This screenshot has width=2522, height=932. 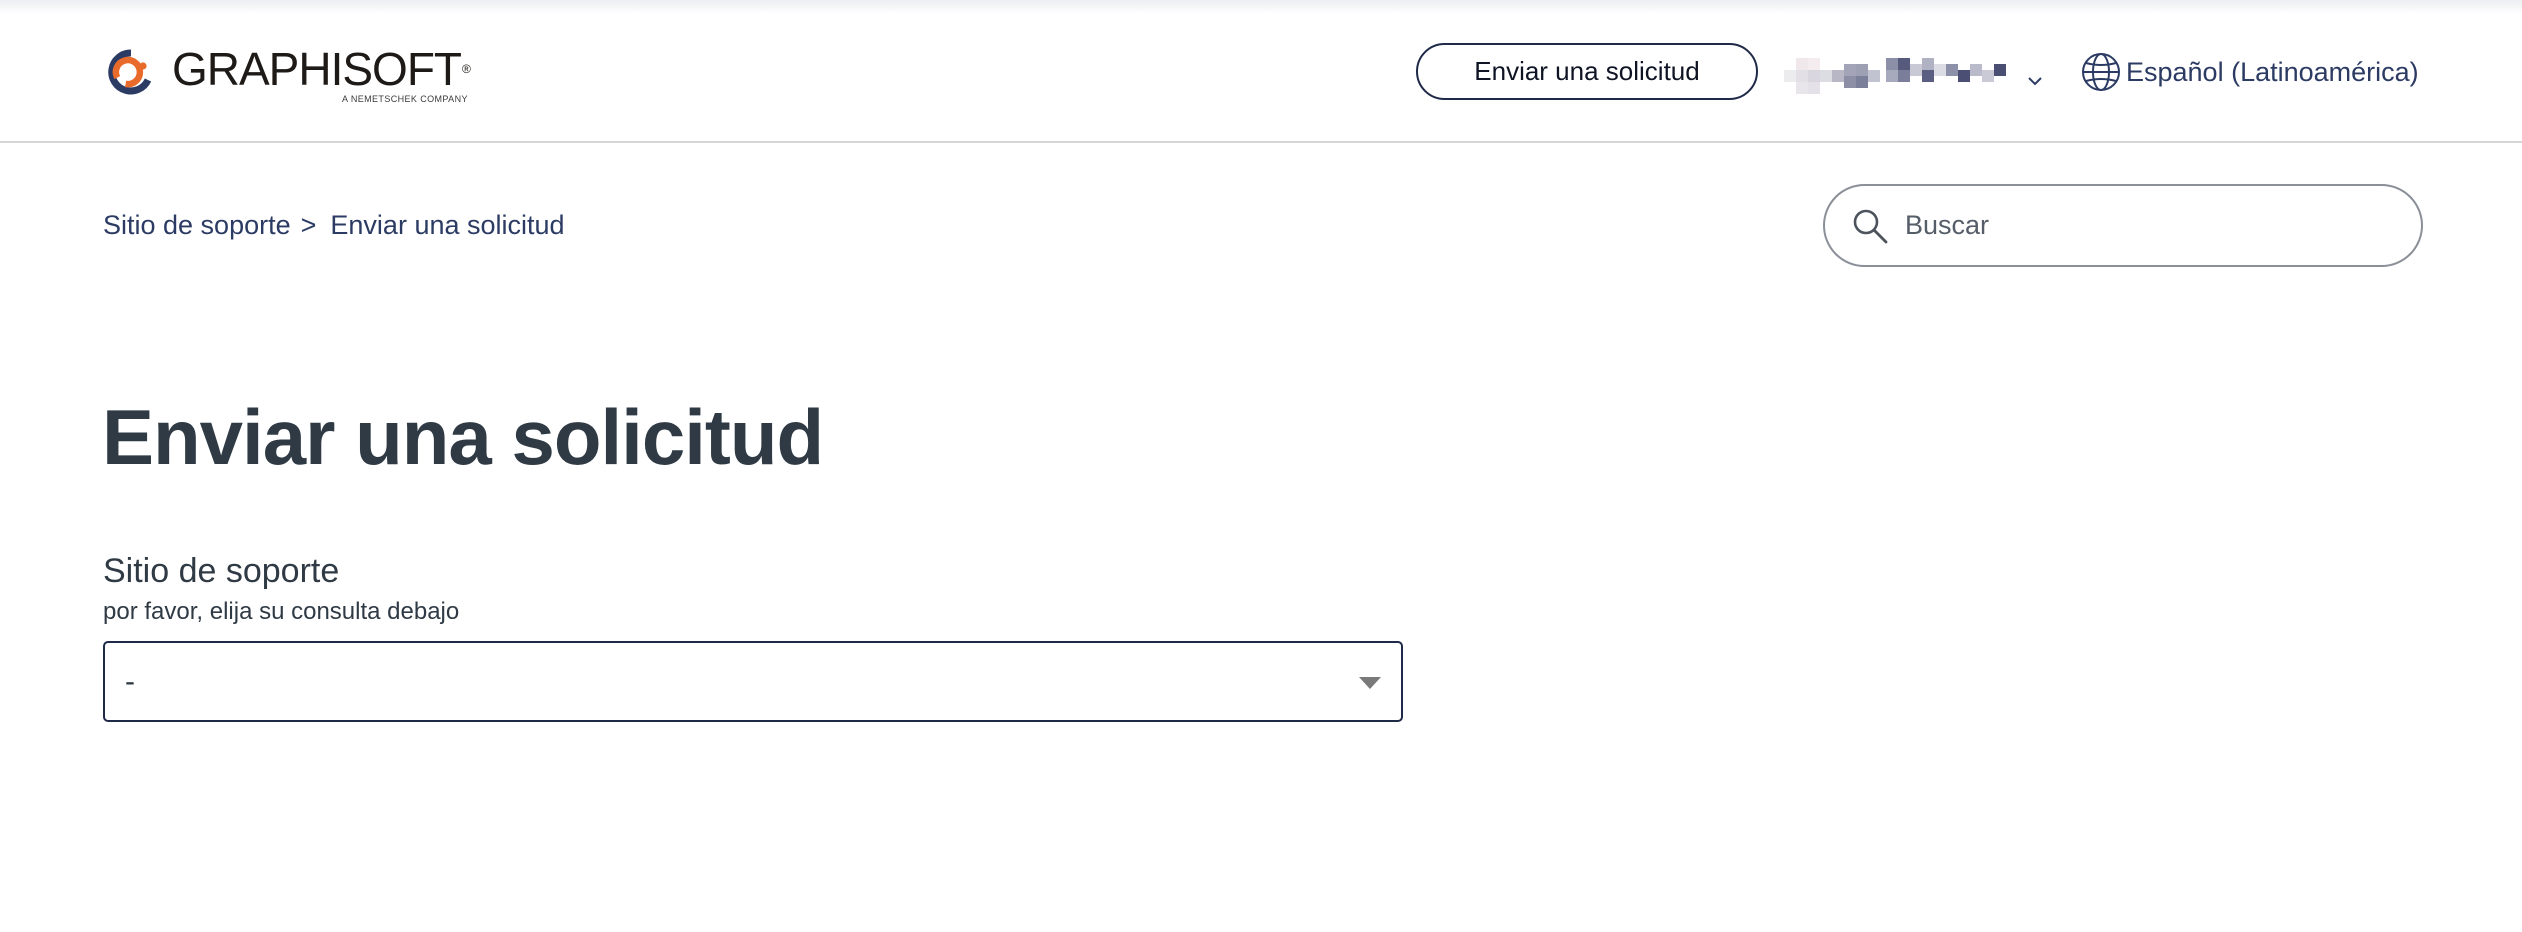 I want to click on logo-wordmark: GRAPHISOFT®, so click(x=321, y=69).